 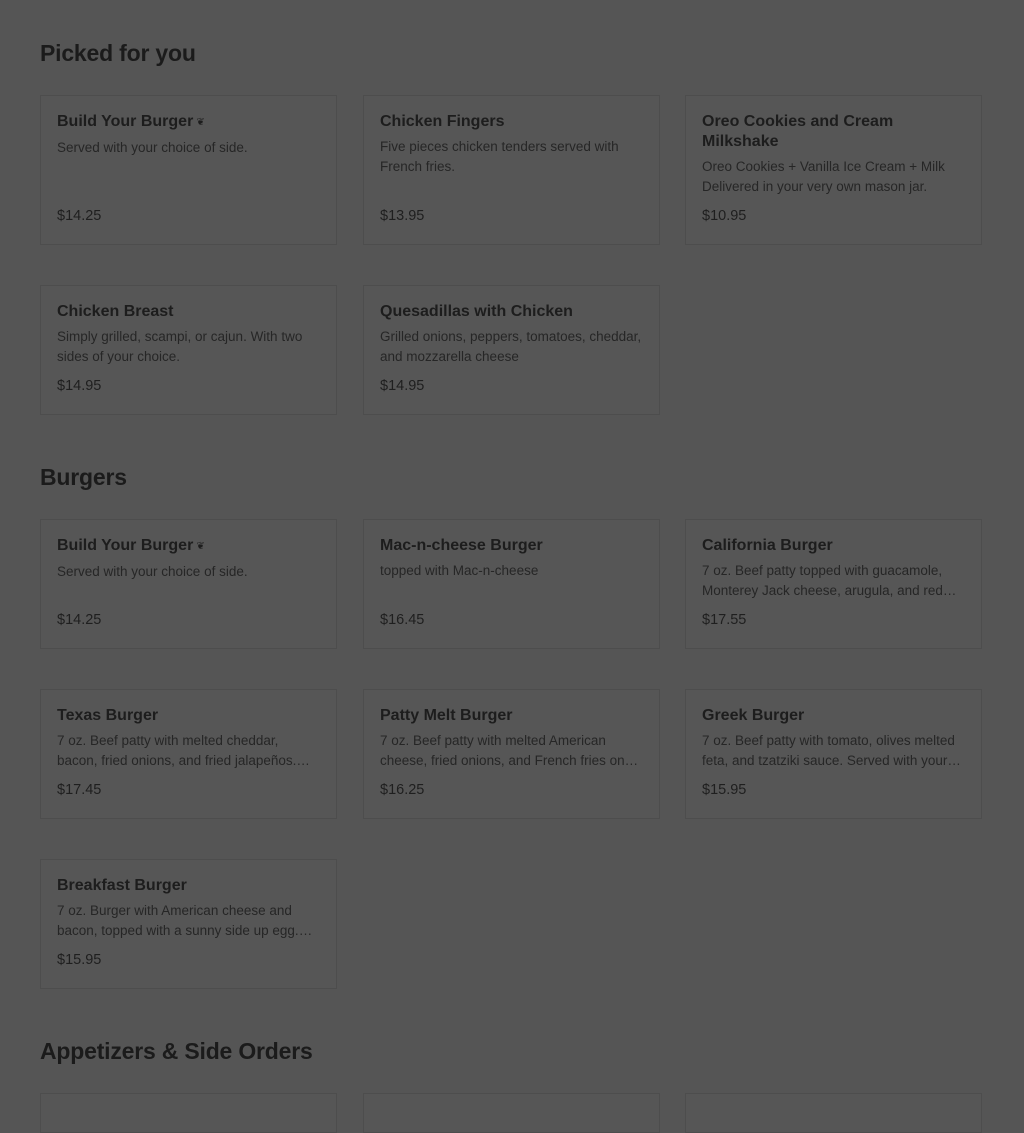 I want to click on section-title-picked-for-you: Picked for you, so click(x=118, y=53).